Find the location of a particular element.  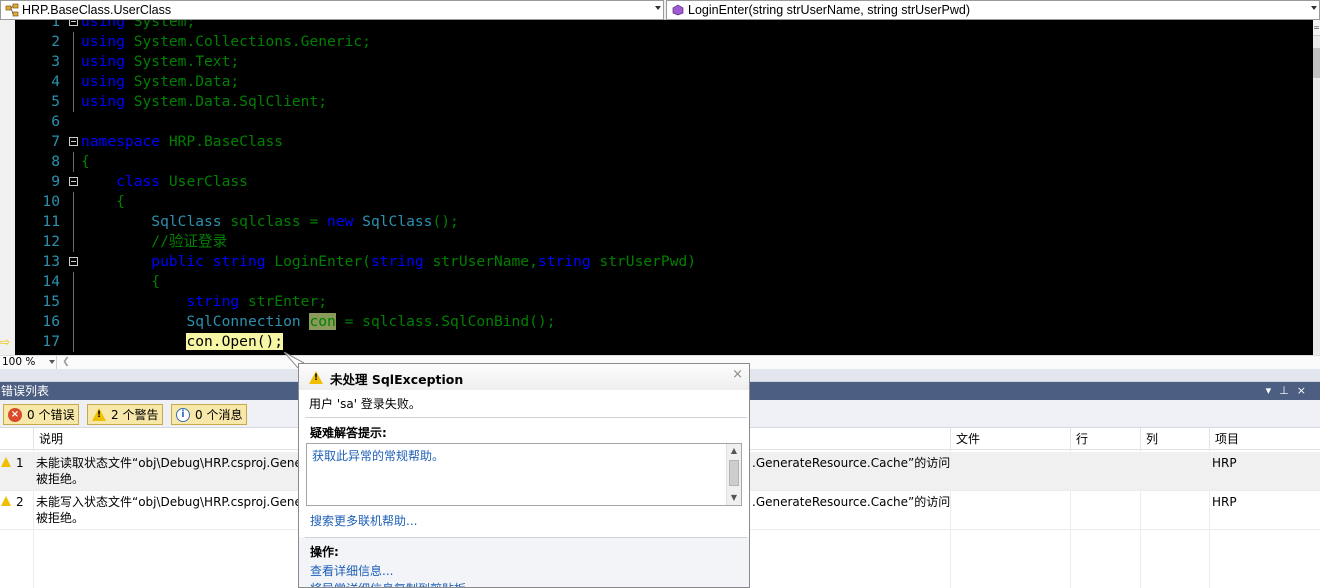

code-line: 8{ is located at coordinates (656, 162).